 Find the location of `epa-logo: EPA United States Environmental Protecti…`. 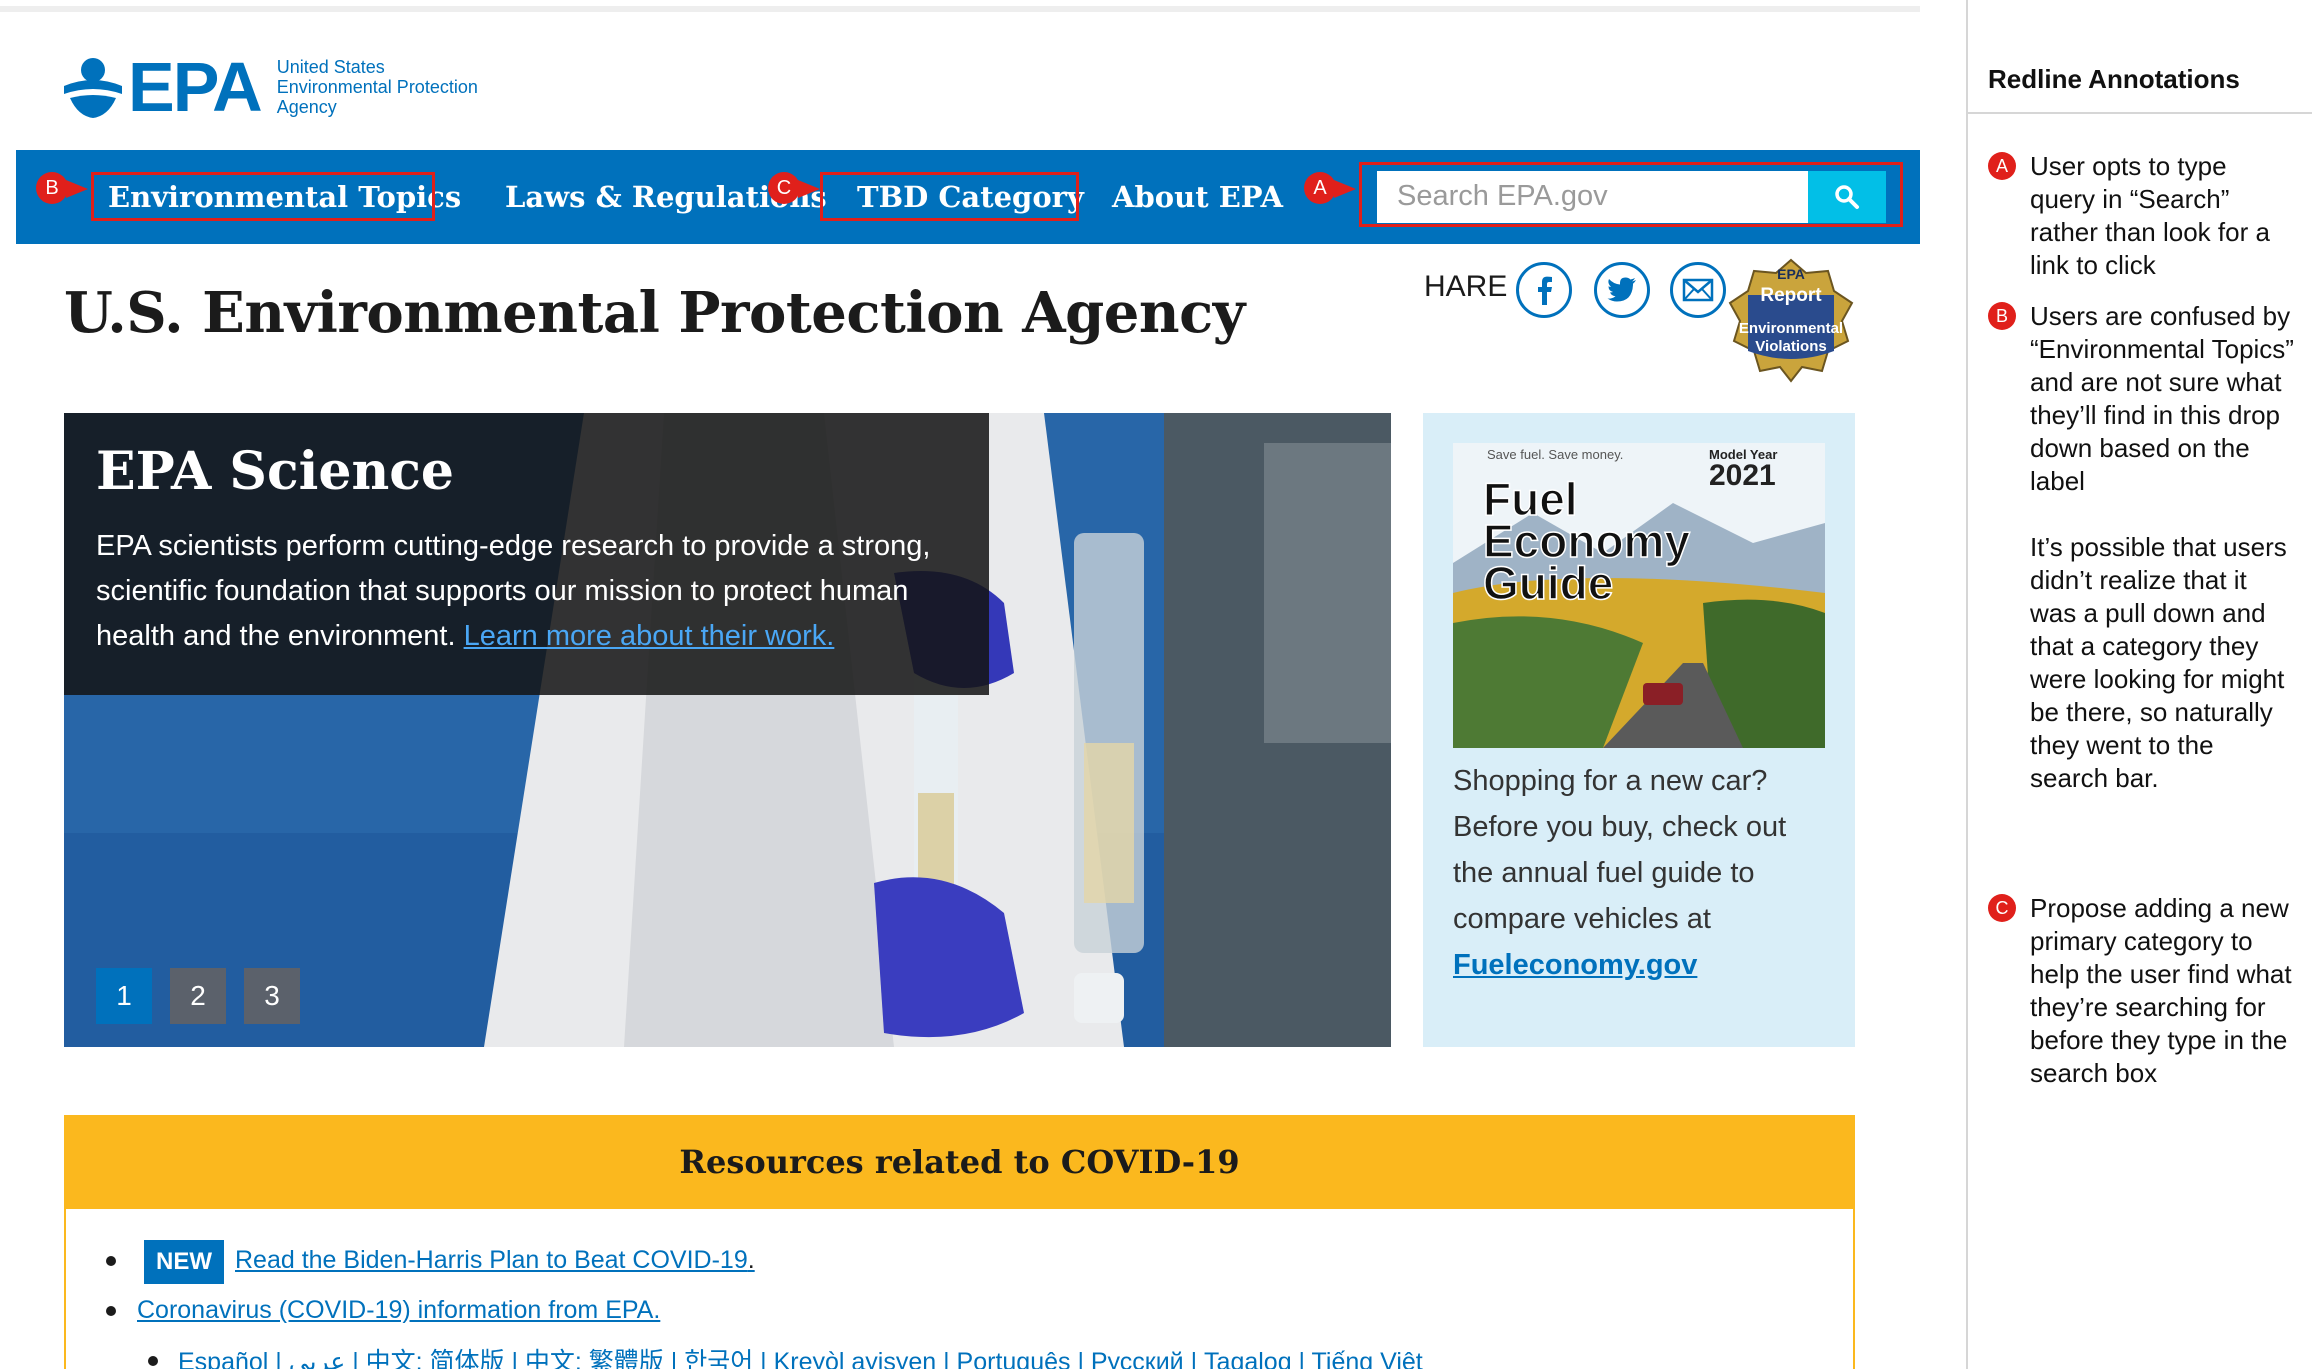

epa-logo: EPA United States Environmental Protecti… is located at coordinates (270, 87).